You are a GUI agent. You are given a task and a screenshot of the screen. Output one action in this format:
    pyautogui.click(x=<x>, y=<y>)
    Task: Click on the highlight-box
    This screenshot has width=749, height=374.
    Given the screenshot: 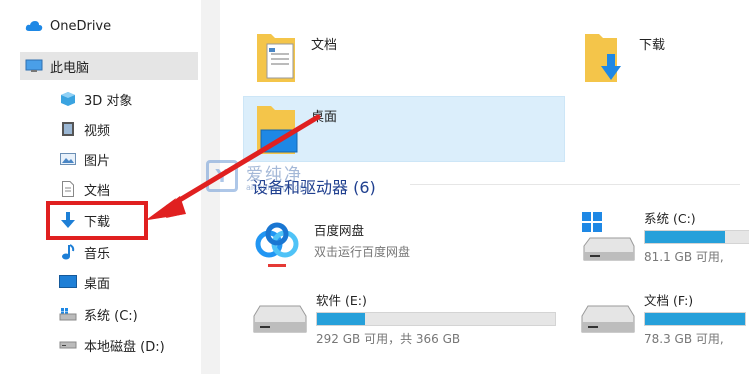 What is the action you would take?
    pyautogui.click(x=97, y=220)
    